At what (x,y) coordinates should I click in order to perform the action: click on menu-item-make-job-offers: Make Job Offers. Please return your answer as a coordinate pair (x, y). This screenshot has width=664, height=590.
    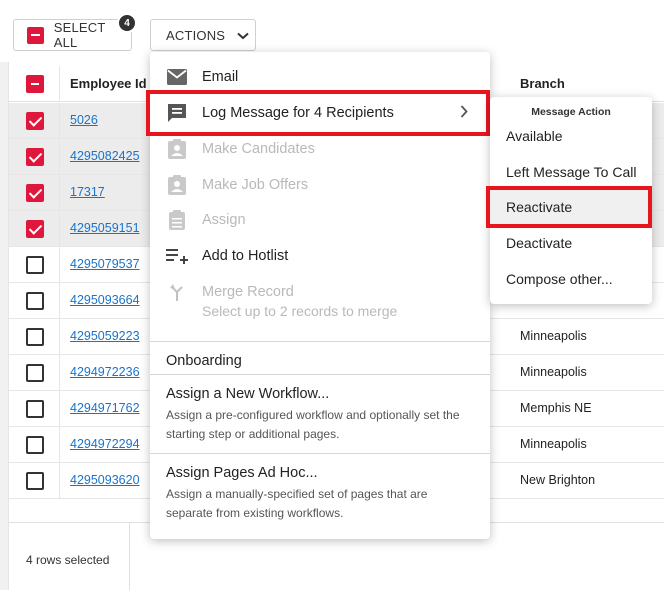
    Looking at the image, I should click on (320, 185).